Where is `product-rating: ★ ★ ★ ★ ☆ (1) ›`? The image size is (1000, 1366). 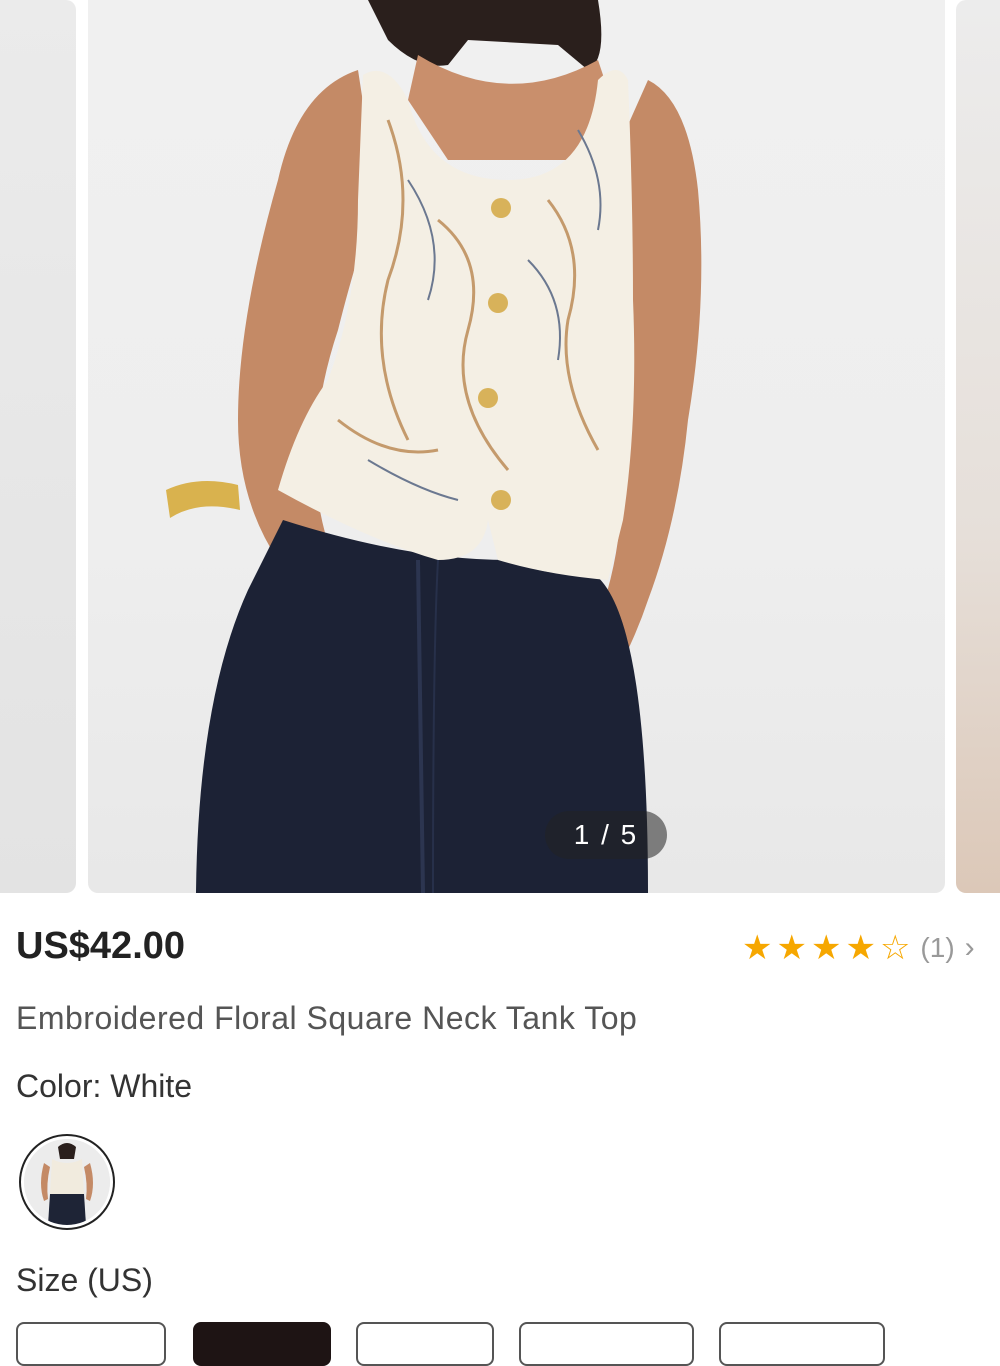 product-rating: ★ ★ ★ ★ ☆ (1) › is located at coordinates (858, 948).